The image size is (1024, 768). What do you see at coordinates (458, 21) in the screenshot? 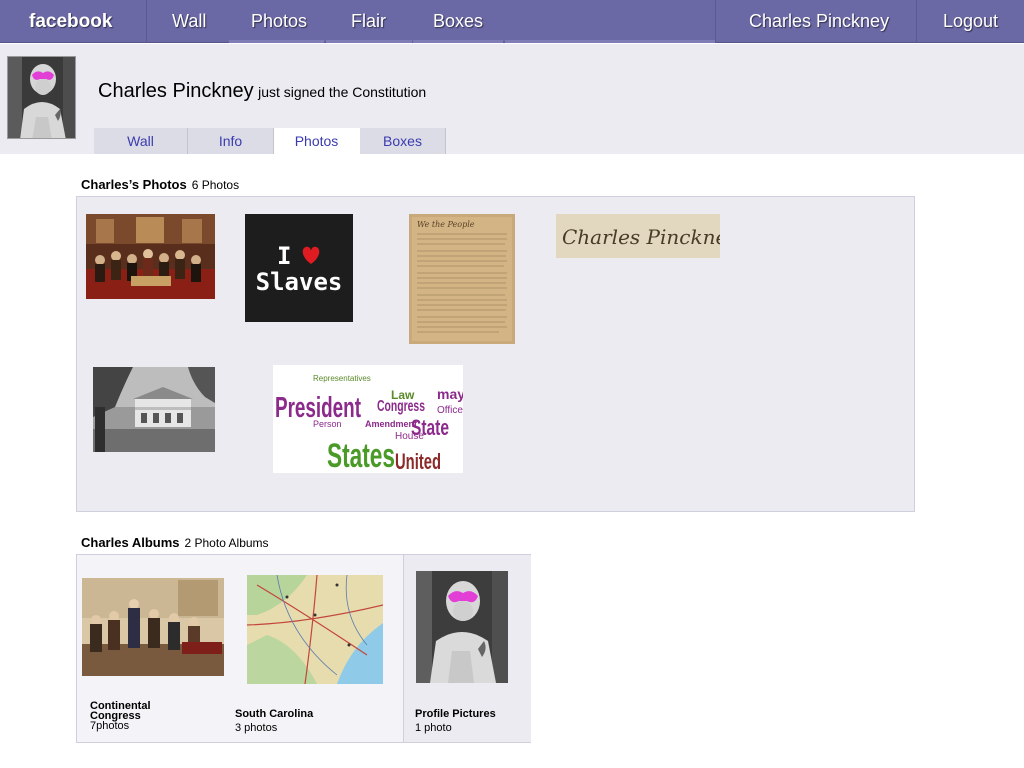
I see `nav-boxes: Boxes` at bounding box center [458, 21].